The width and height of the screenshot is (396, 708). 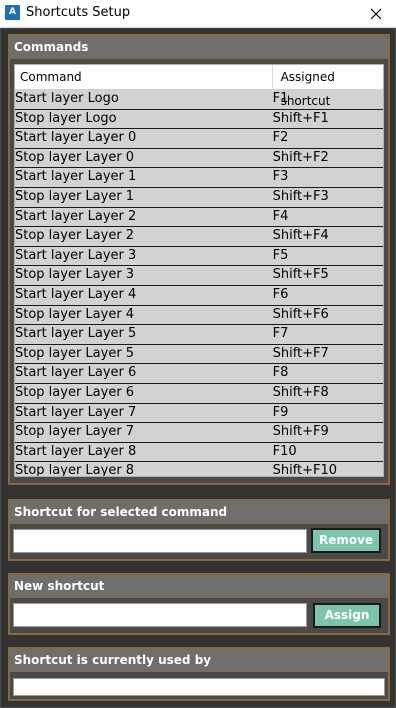 What do you see at coordinates (199, 687) in the screenshot?
I see `used-by-field` at bounding box center [199, 687].